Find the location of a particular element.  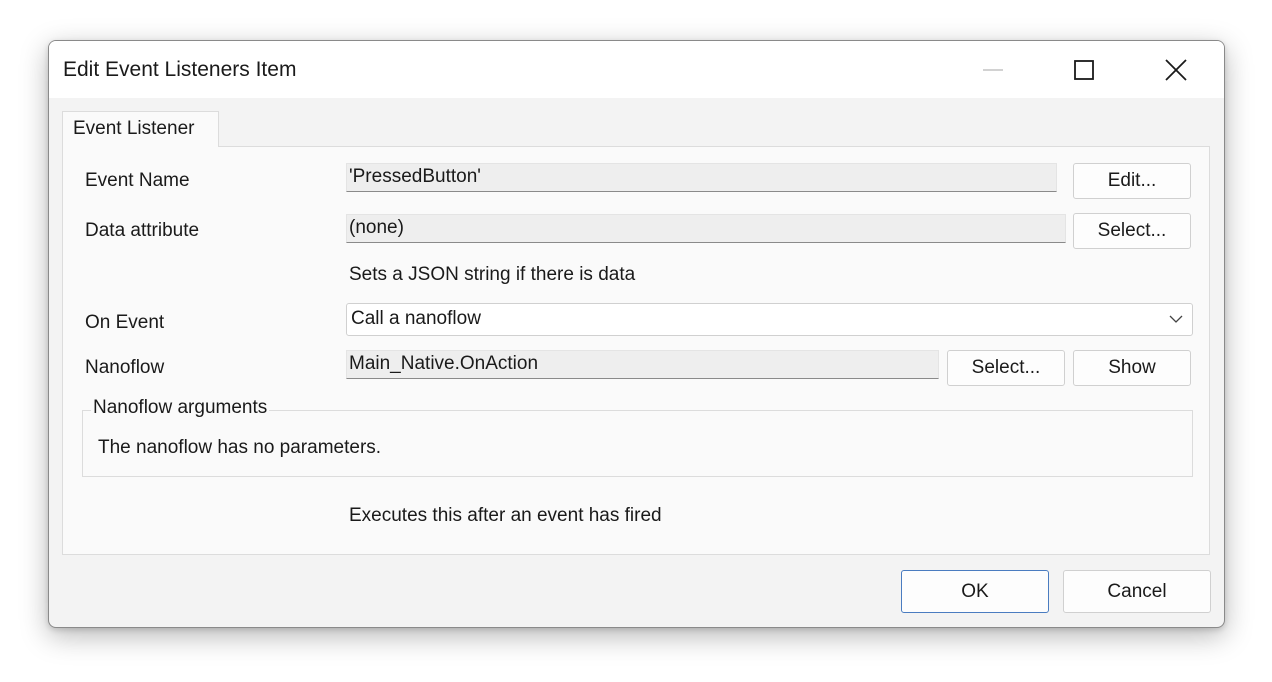

close-button is located at coordinates (1176, 69).